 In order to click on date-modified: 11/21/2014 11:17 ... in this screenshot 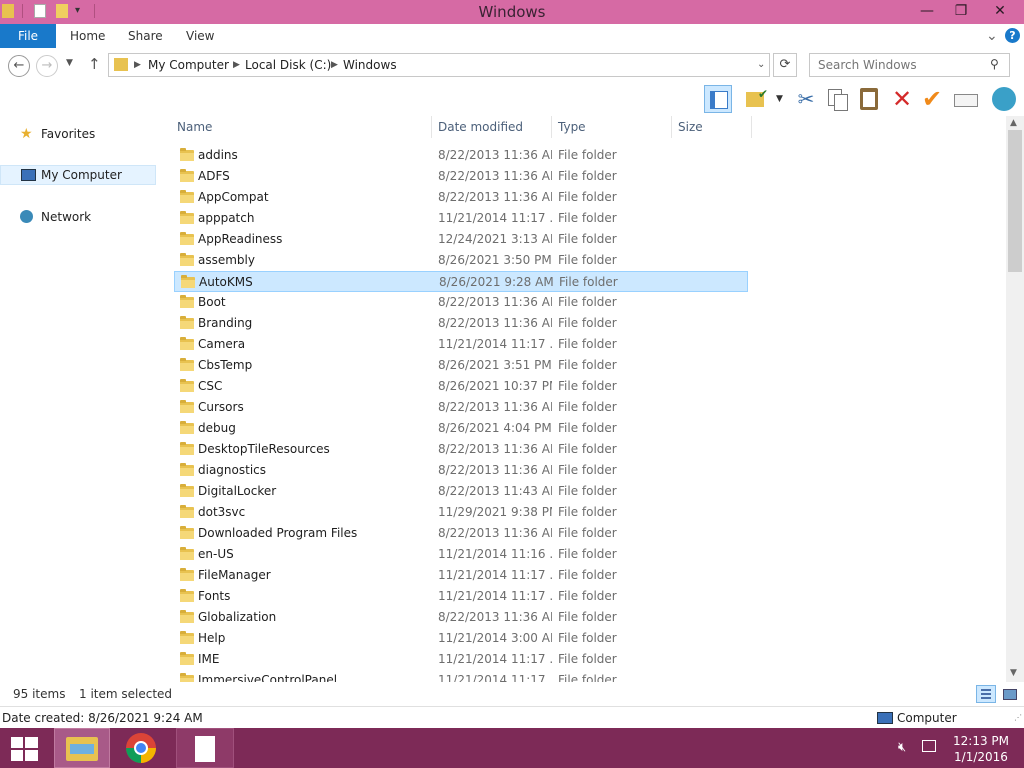, I will do `click(495, 596)`.